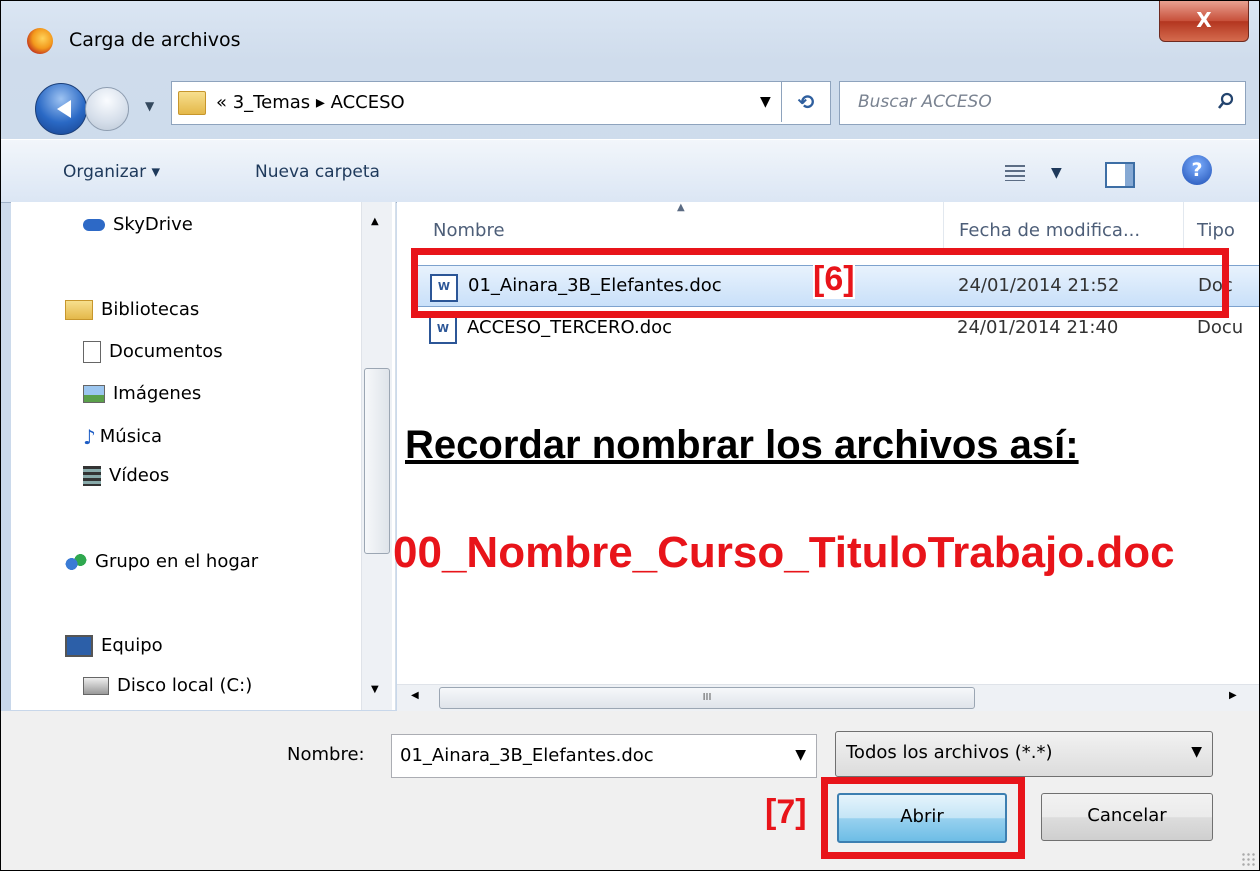 The width and height of the screenshot is (1260, 871). I want to click on help-icon: ?, so click(1197, 170).